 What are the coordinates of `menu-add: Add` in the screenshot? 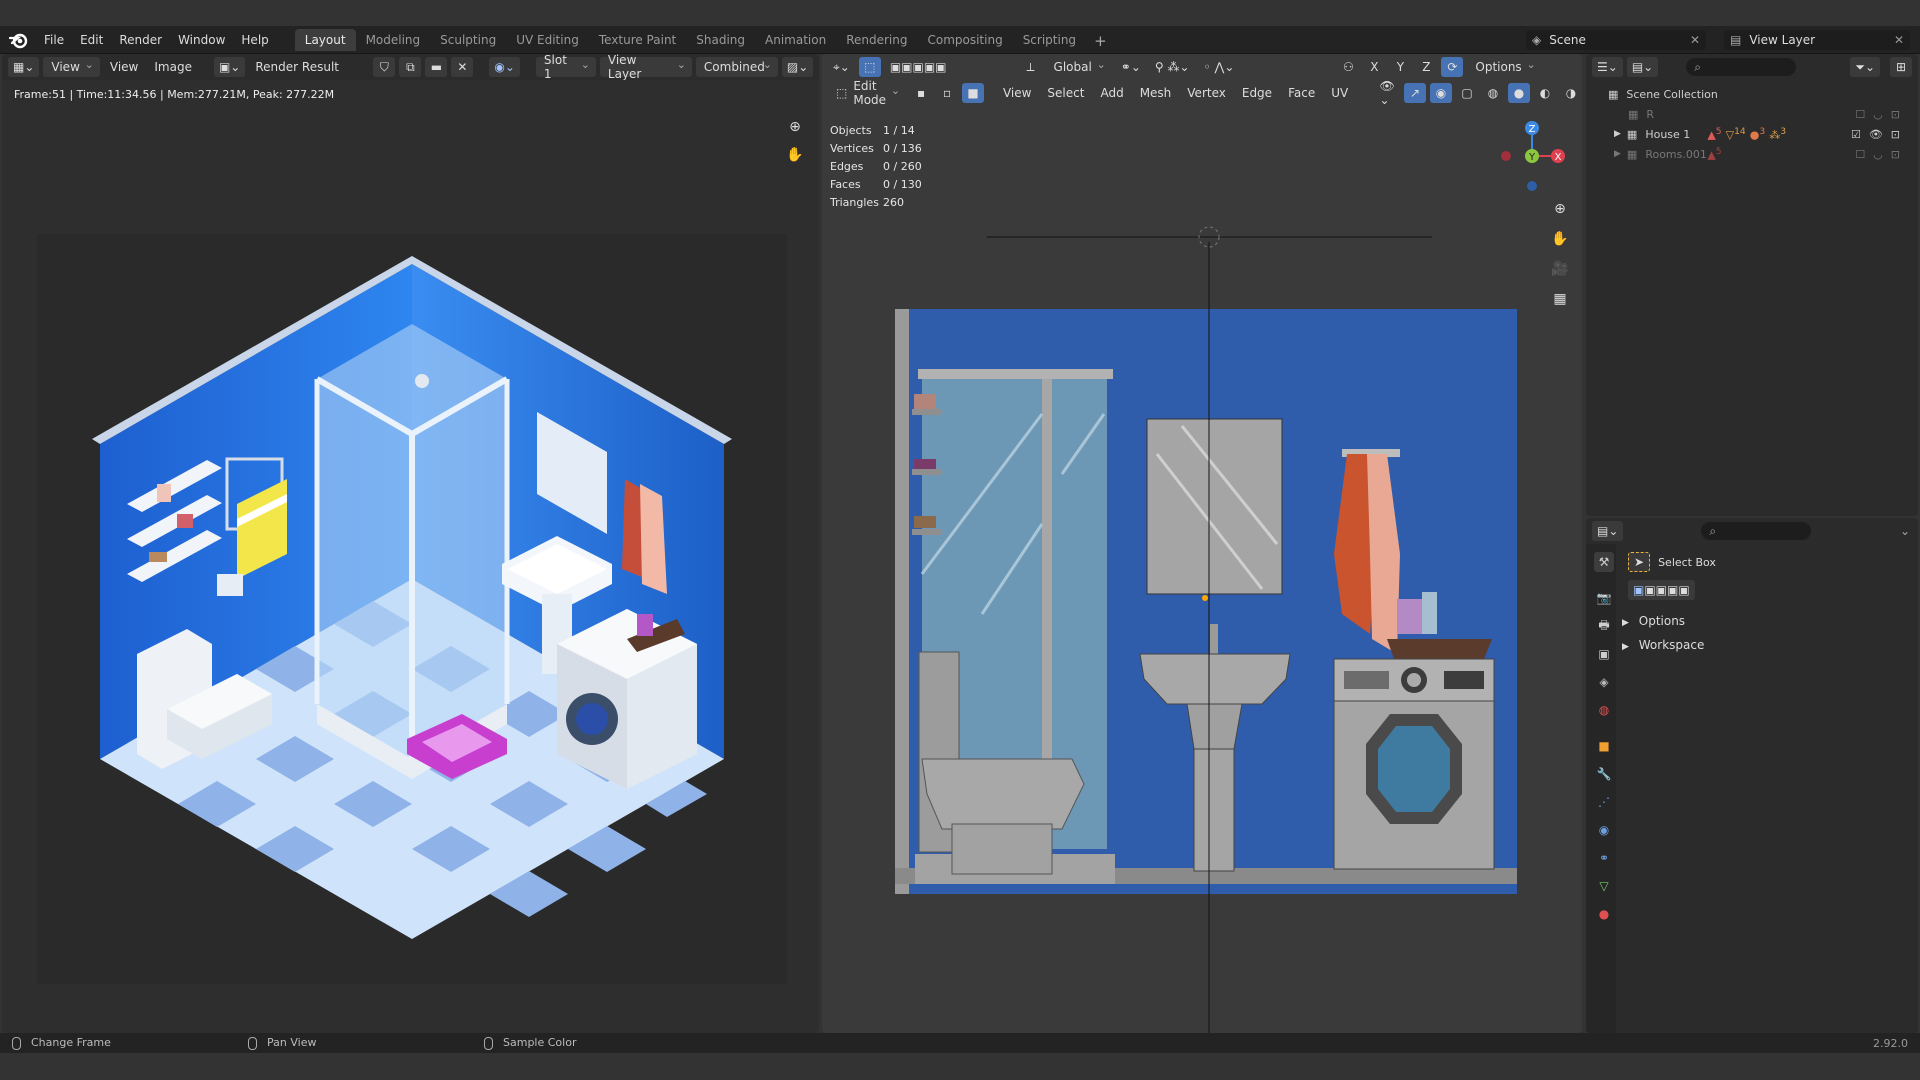 It's located at (1111, 93).